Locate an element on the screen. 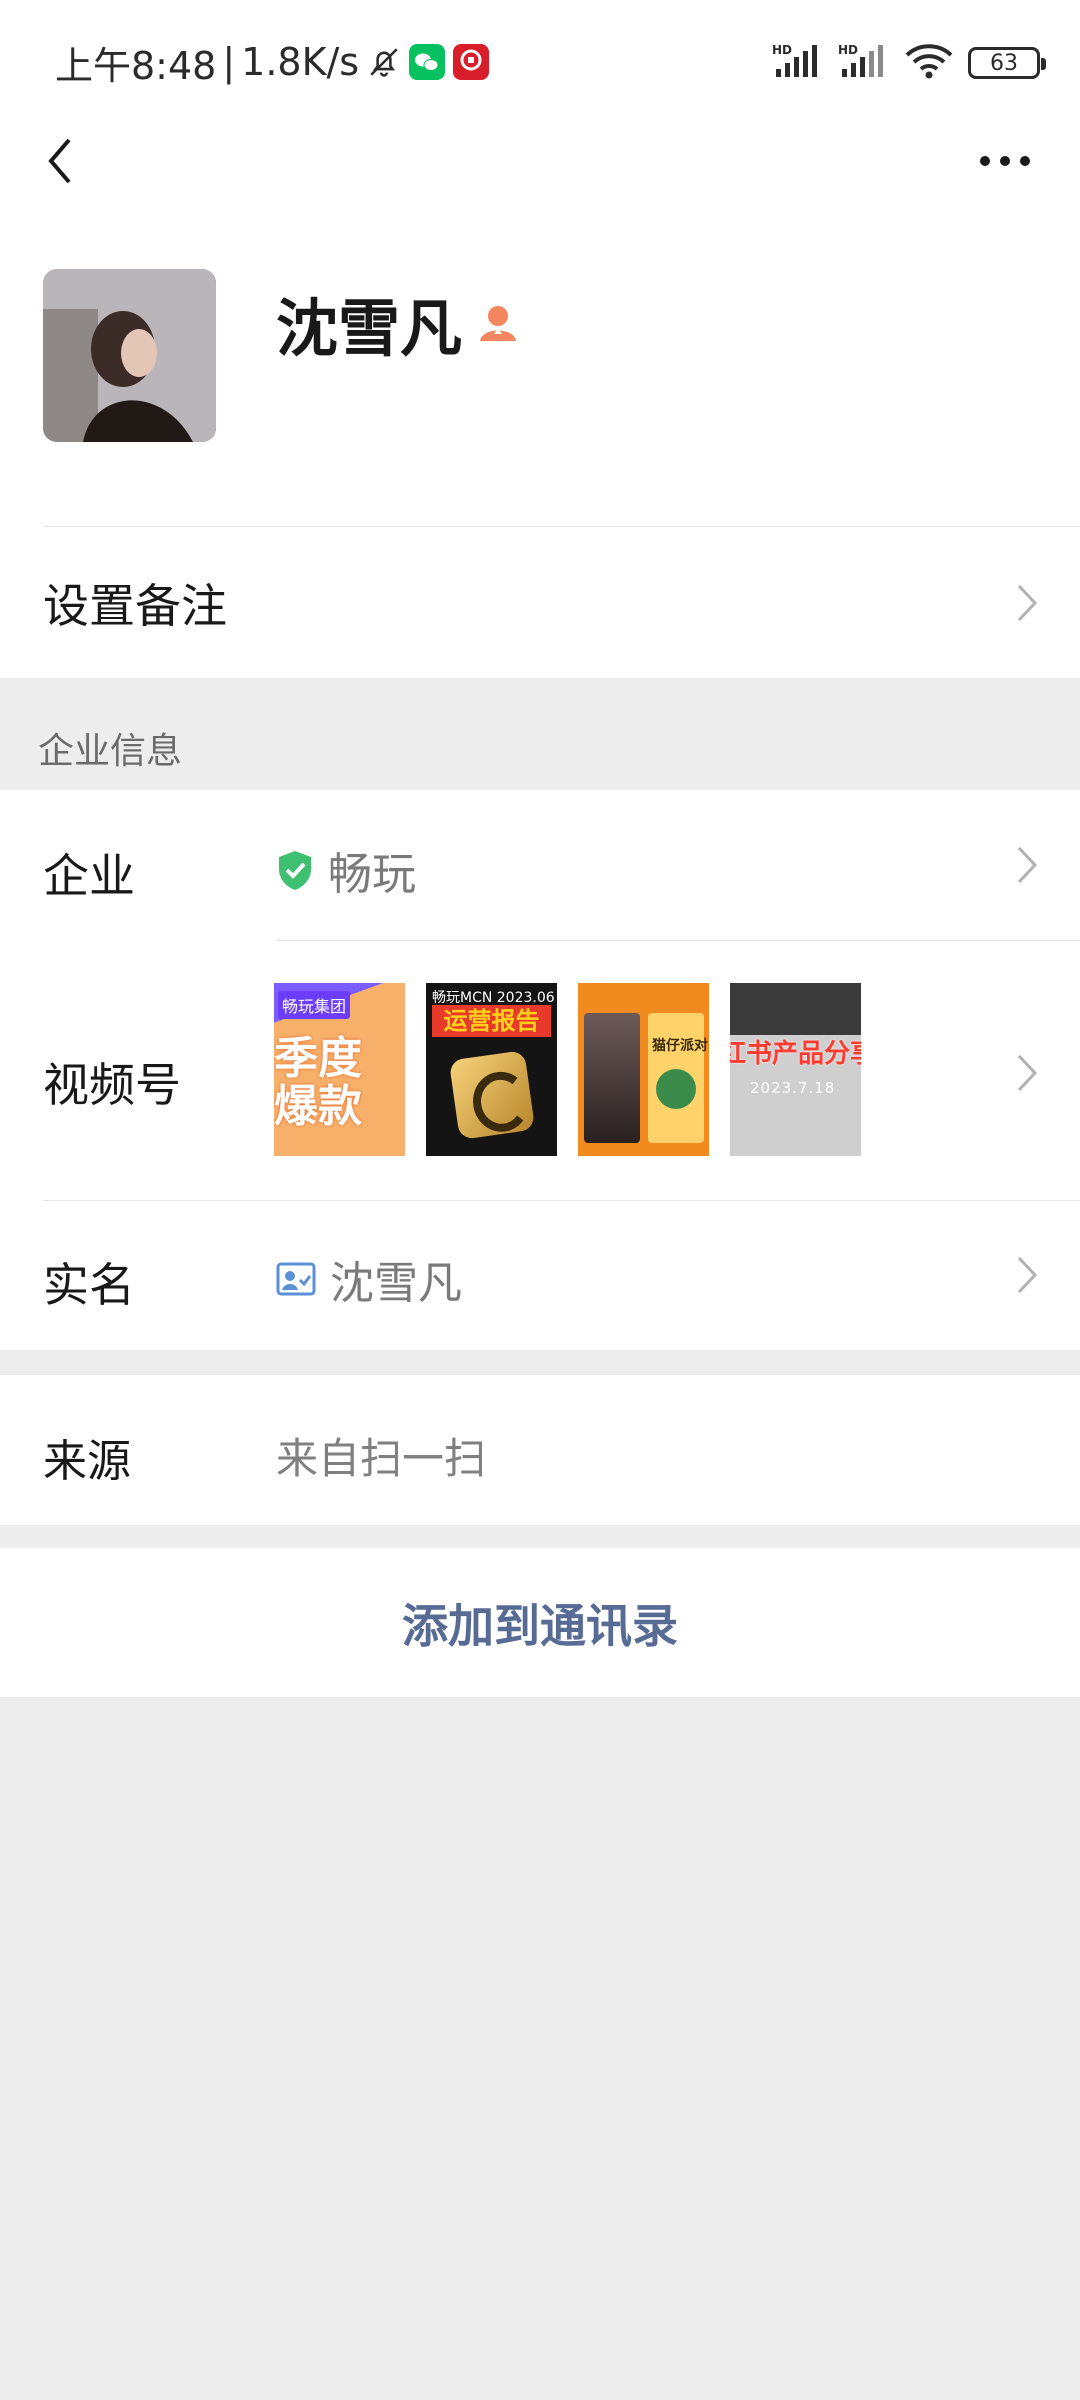 The image size is (1080, 2400). source-row: 来源 来自扫一扫 is located at coordinates (540, 1450).